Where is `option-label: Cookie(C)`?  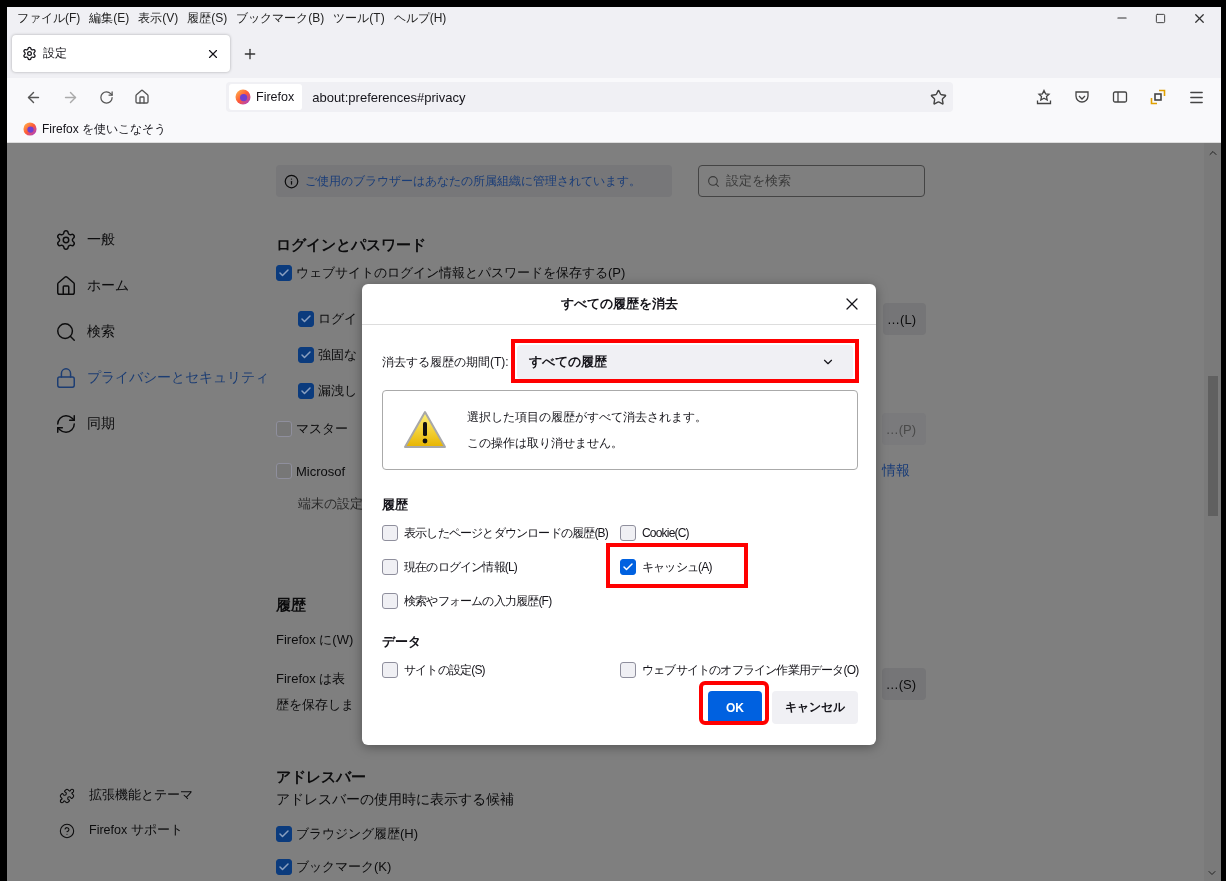
option-label: Cookie(C) is located at coordinates (665, 533).